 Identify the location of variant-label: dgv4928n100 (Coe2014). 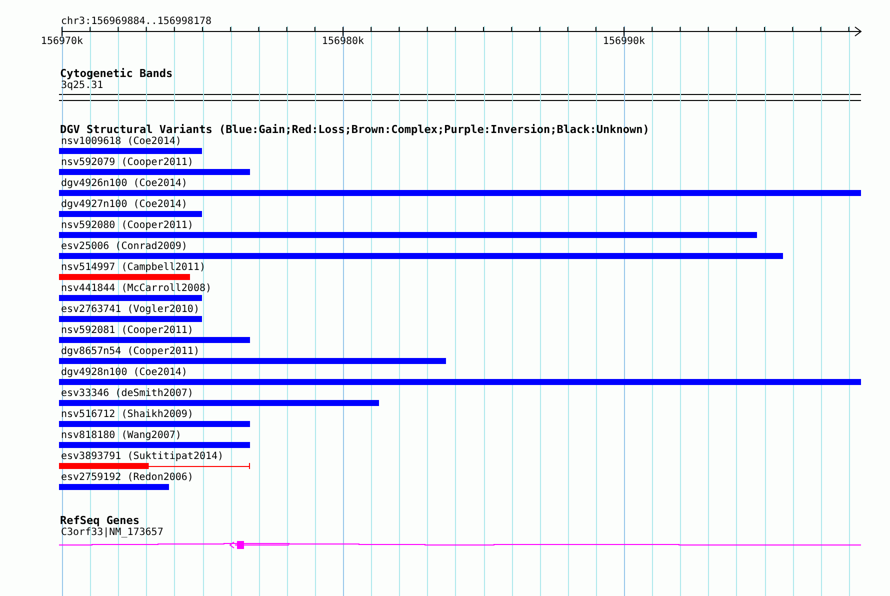
(124, 373).